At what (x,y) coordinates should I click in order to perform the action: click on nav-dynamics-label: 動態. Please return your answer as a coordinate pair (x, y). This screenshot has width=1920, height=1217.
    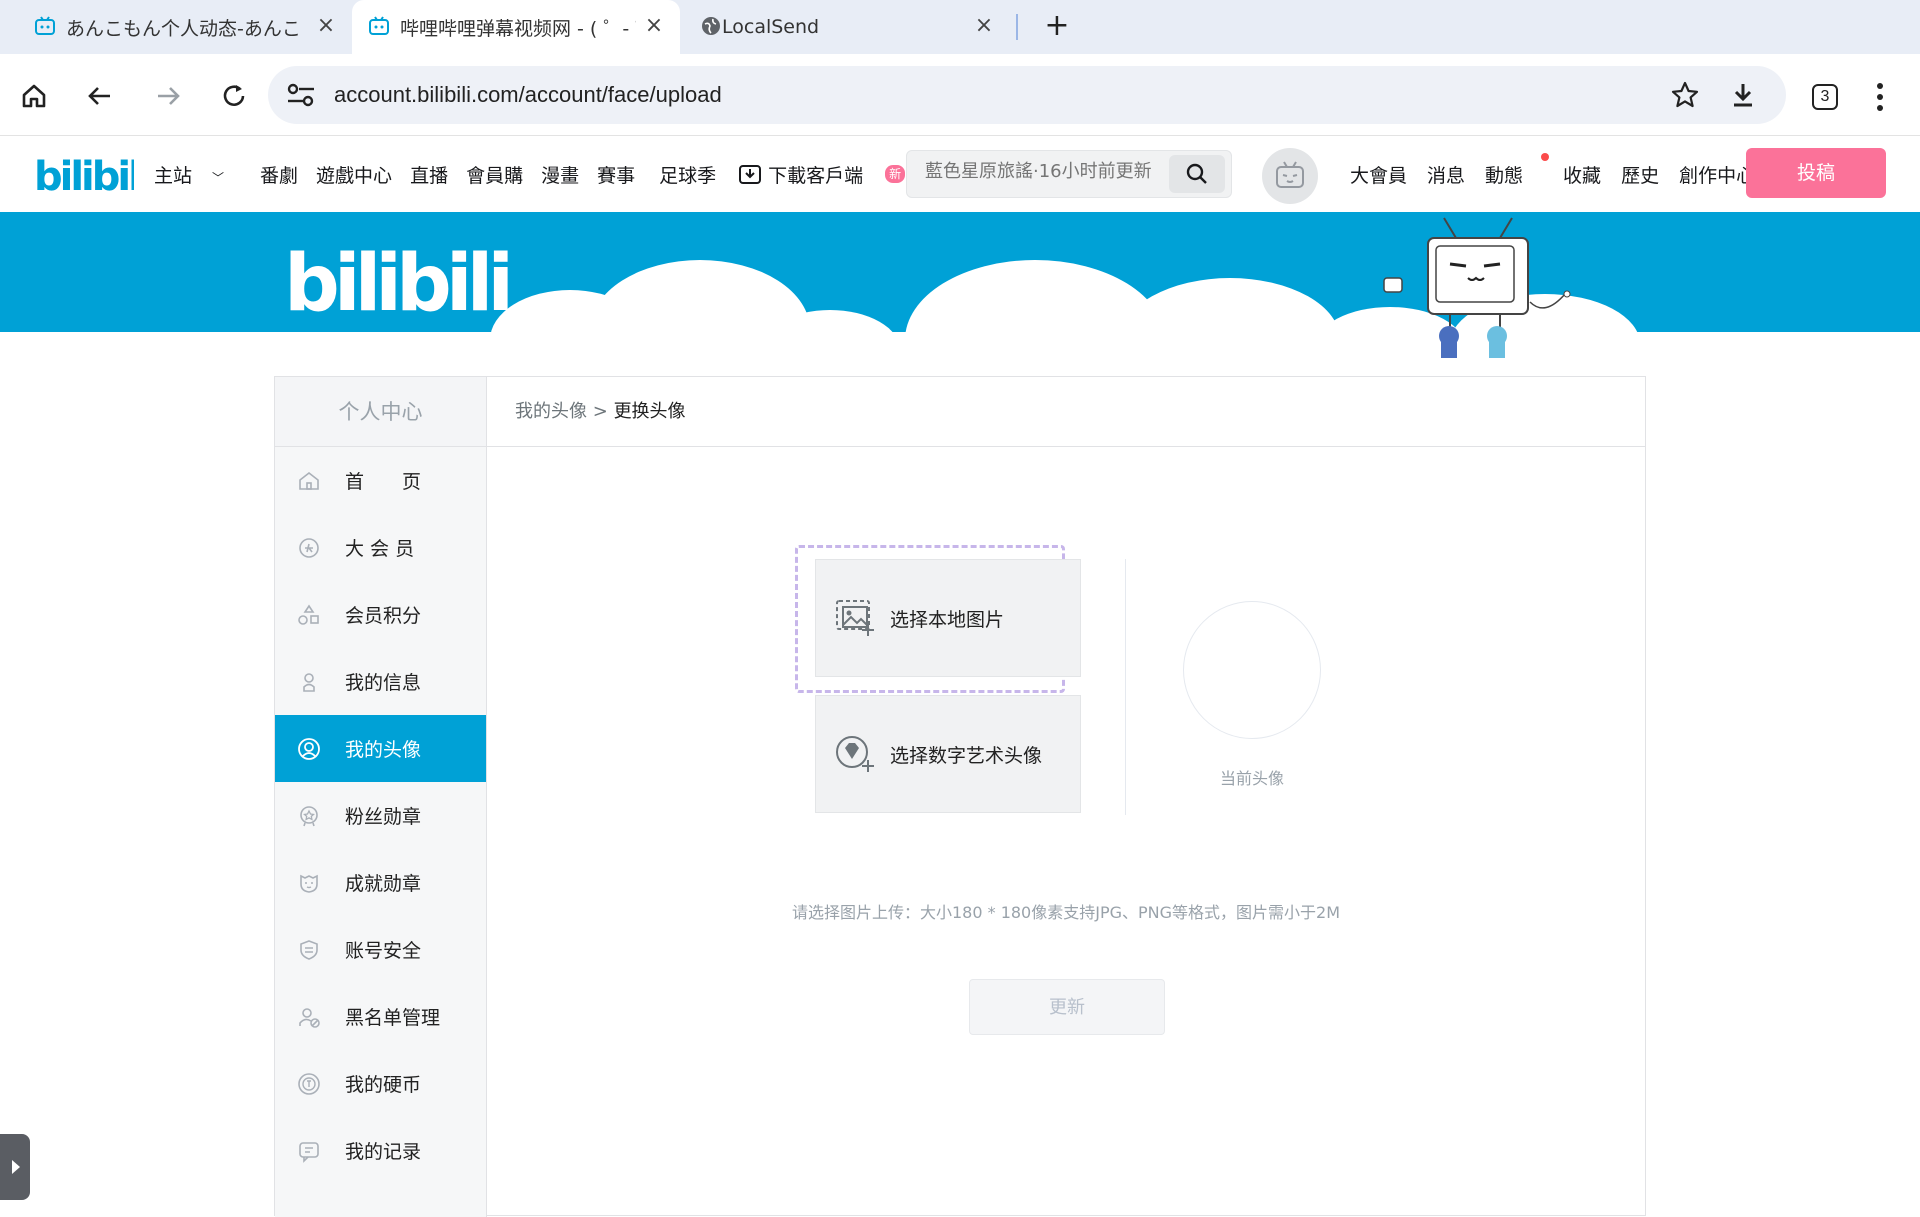
    Looking at the image, I should click on (1504, 175).